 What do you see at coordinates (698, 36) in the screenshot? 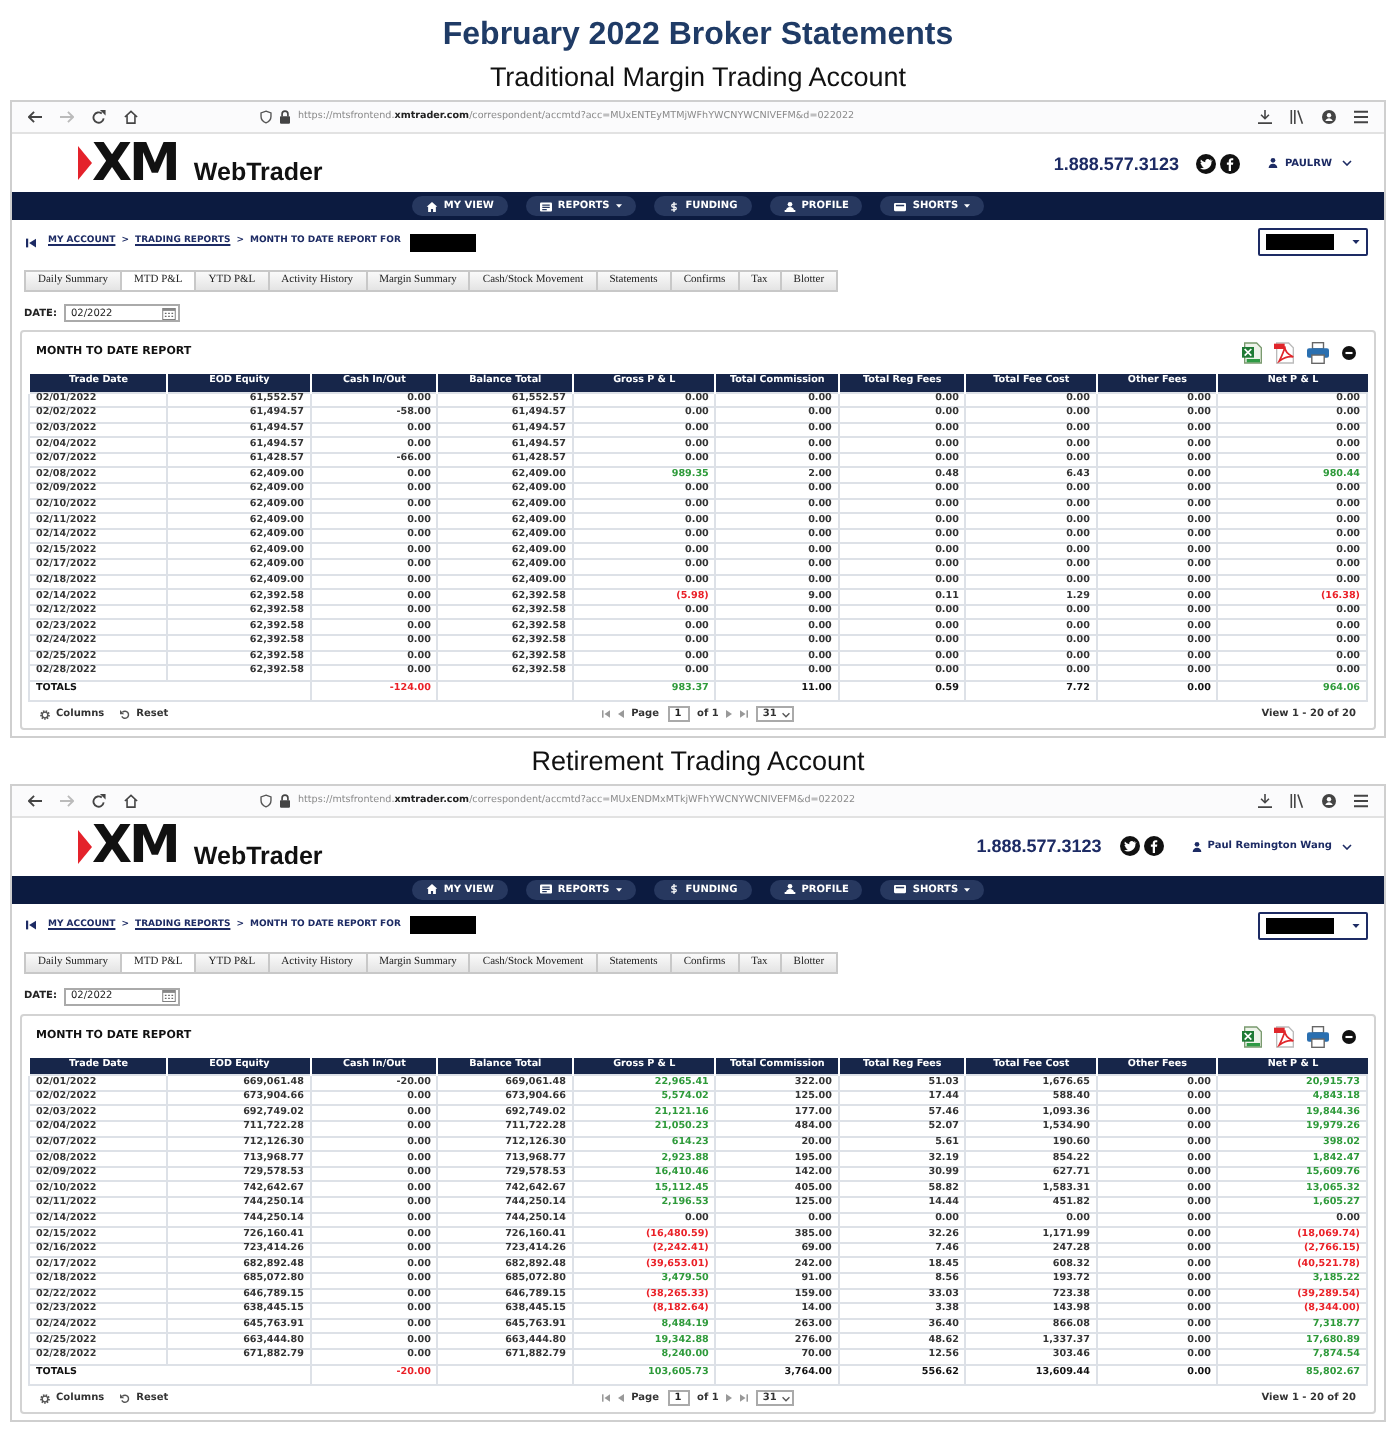
I see `page-title: February 2022 Broker Statements` at bounding box center [698, 36].